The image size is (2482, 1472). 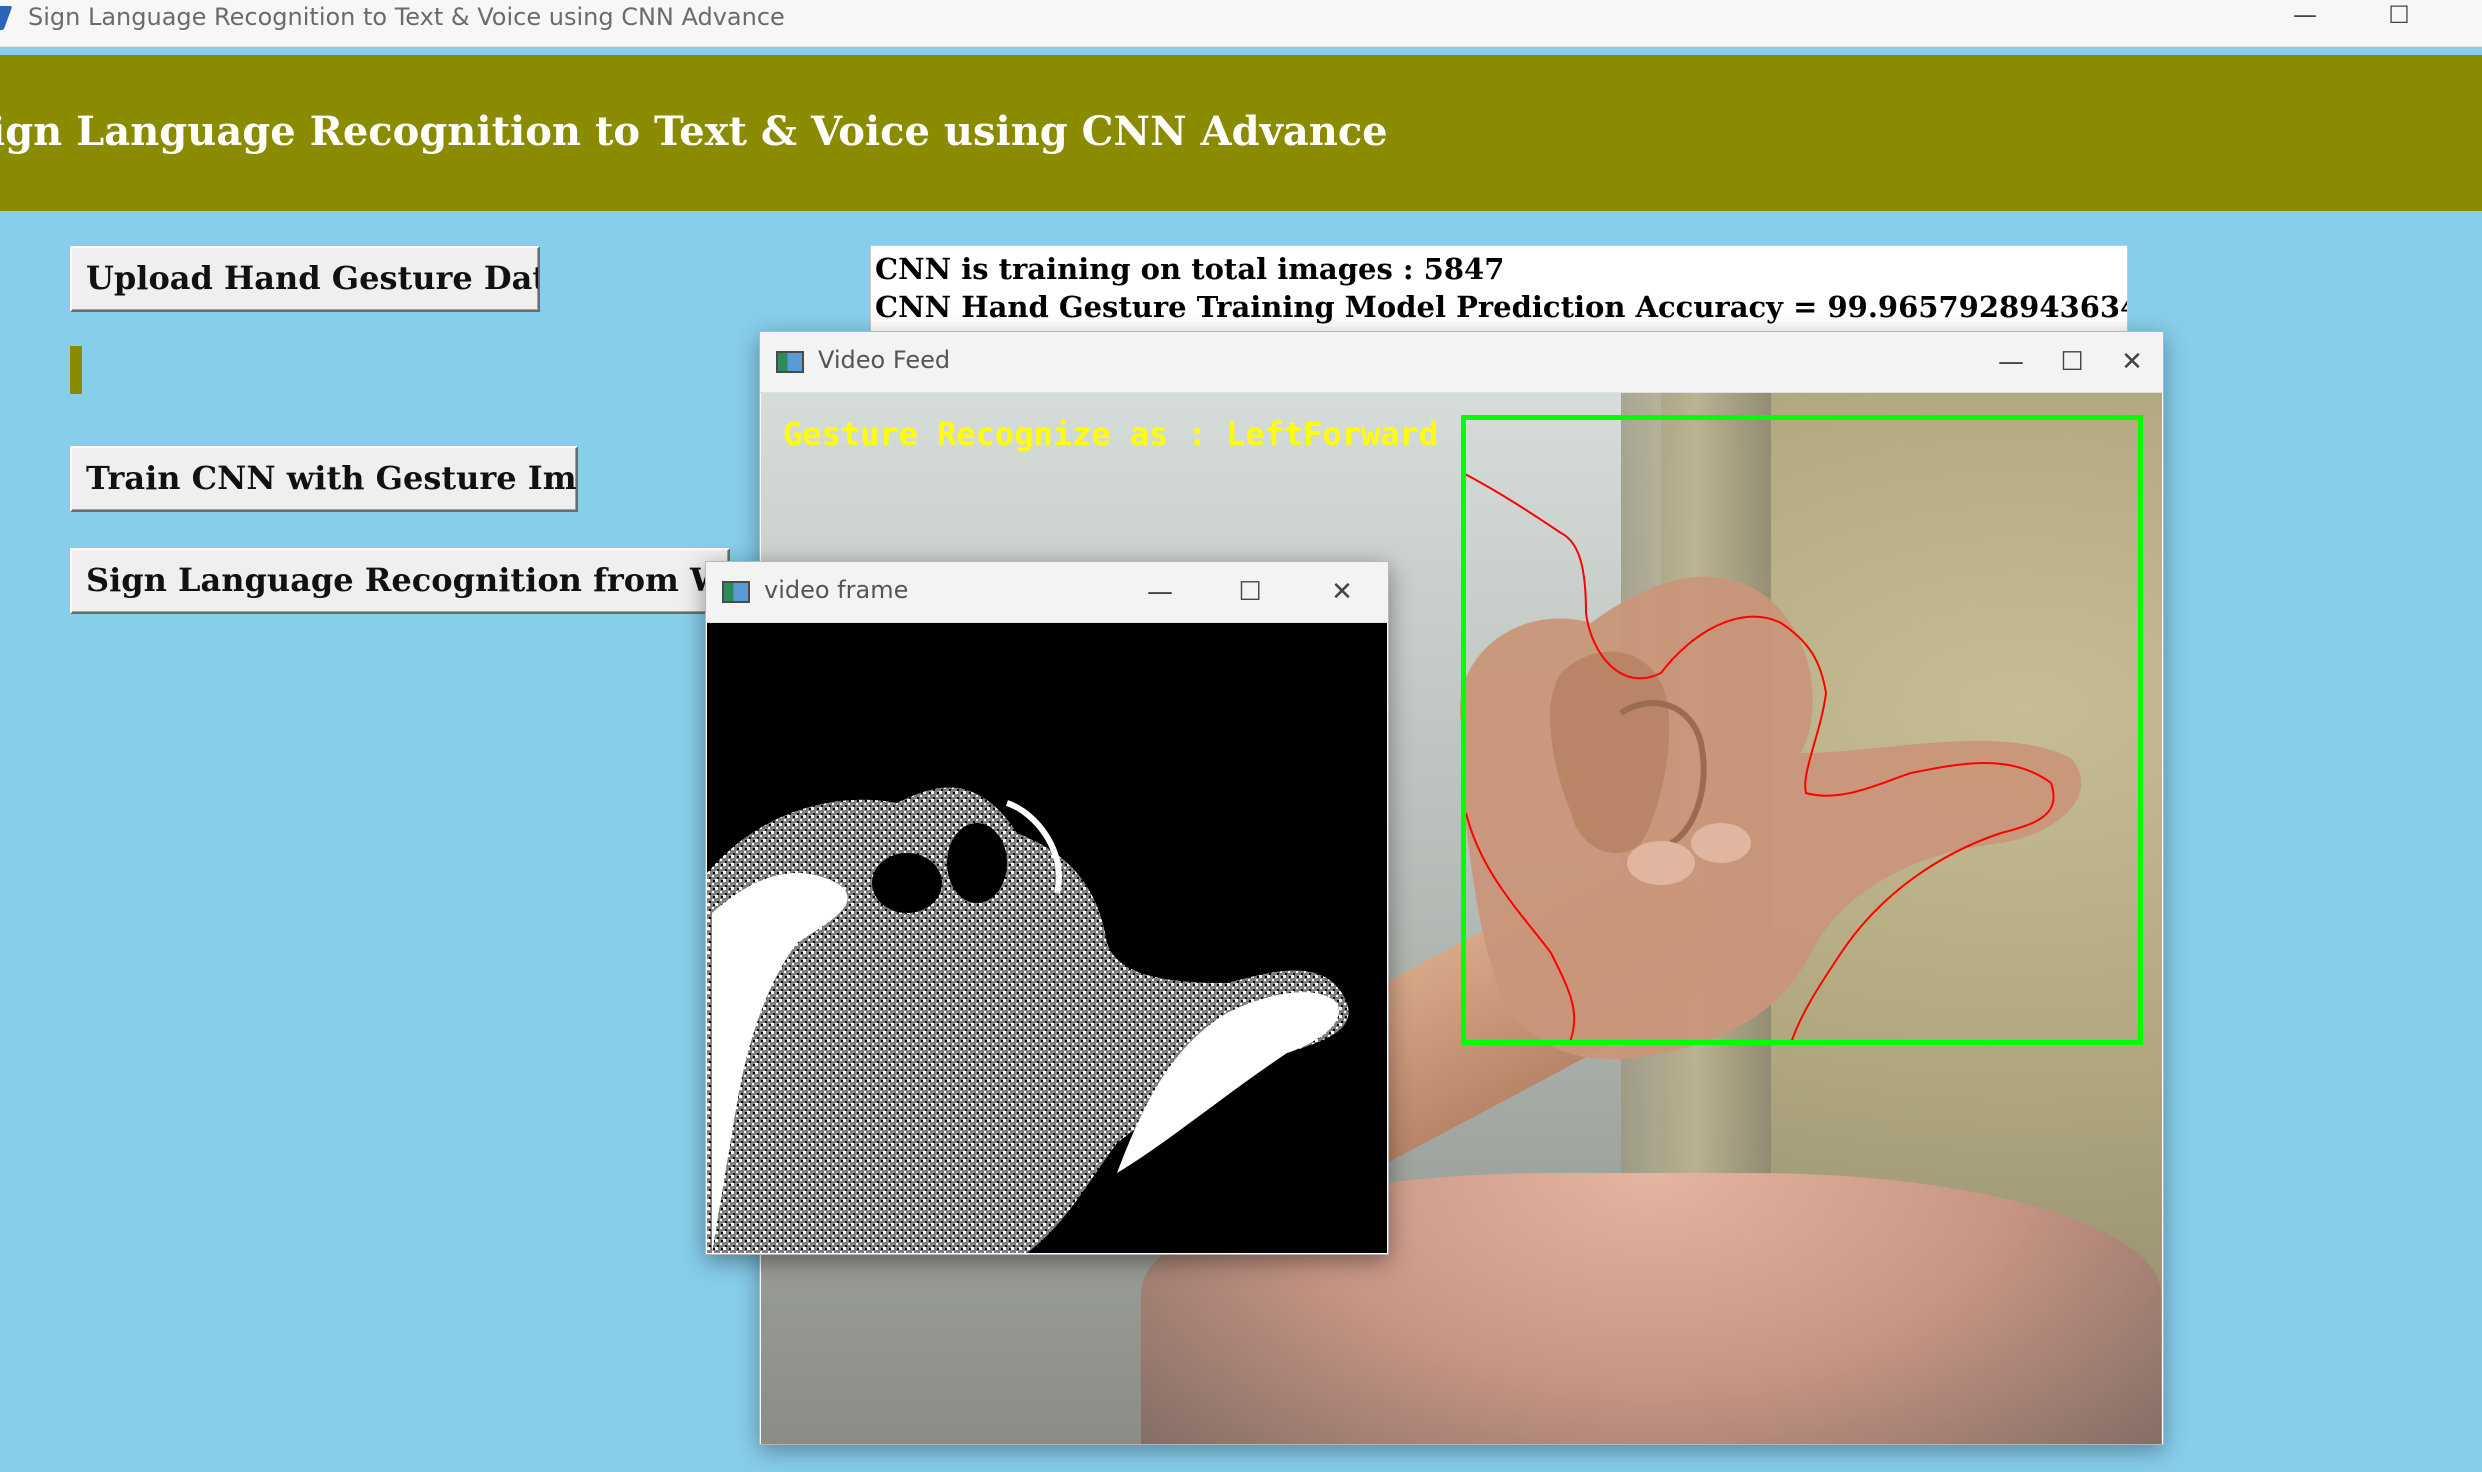 I want to click on video-frame-maximize-button: ☐, so click(x=1250, y=592).